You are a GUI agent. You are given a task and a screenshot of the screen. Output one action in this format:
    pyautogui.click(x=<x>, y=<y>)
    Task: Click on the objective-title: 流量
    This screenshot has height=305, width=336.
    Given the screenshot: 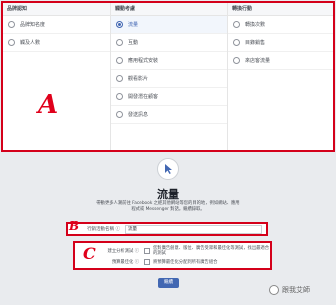 What is the action you would take?
    pyautogui.click(x=168, y=194)
    